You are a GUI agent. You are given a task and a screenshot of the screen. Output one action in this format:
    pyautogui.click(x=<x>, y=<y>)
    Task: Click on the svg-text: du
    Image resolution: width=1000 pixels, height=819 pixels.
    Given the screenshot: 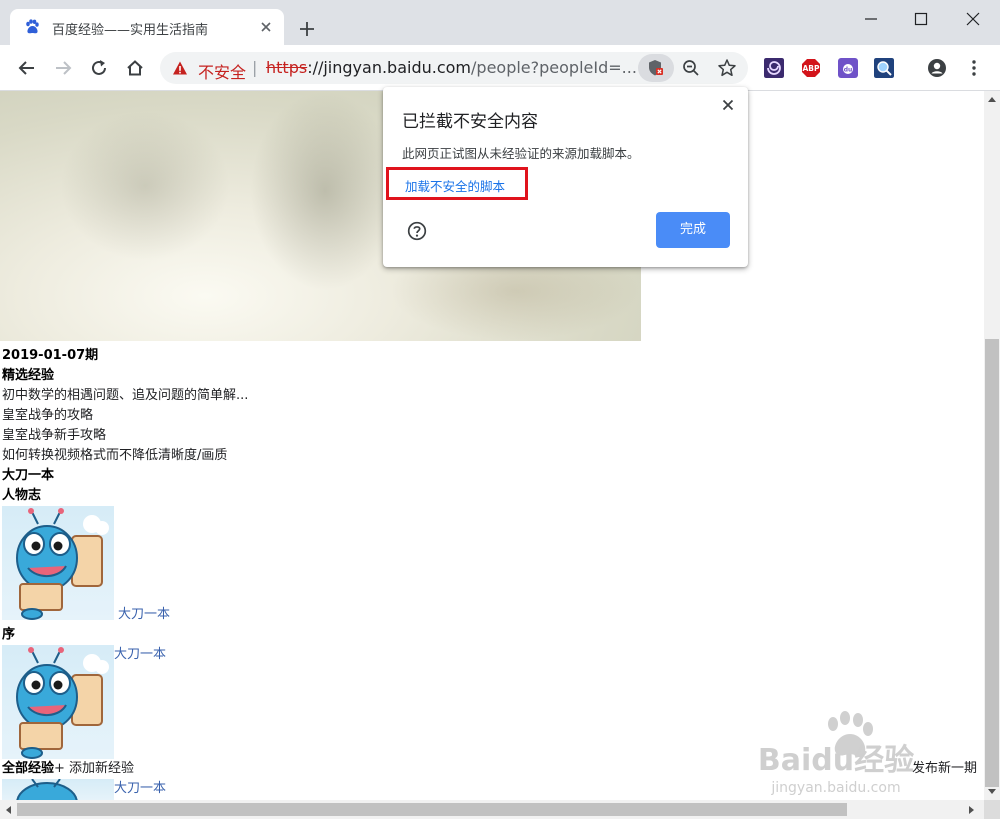 What is the action you would take?
    pyautogui.click(x=848, y=70)
    